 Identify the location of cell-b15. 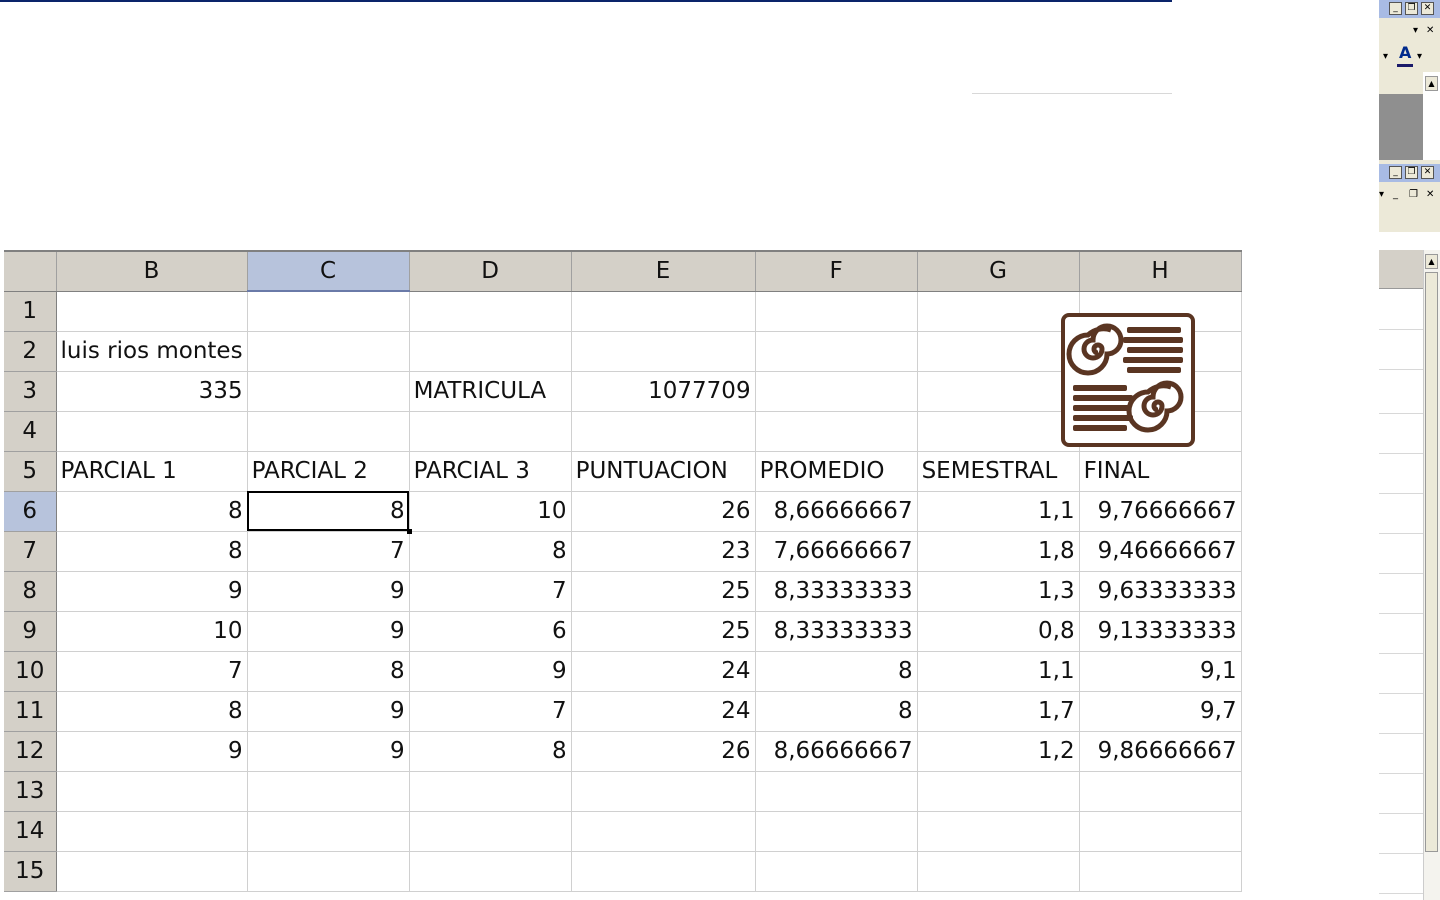
(152, 871).